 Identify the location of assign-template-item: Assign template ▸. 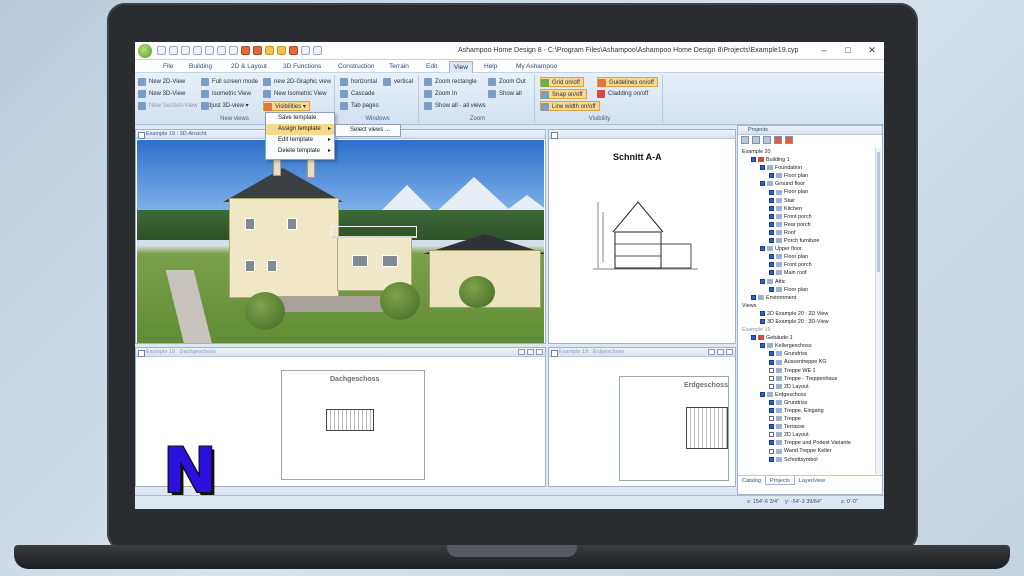
(300, 129).